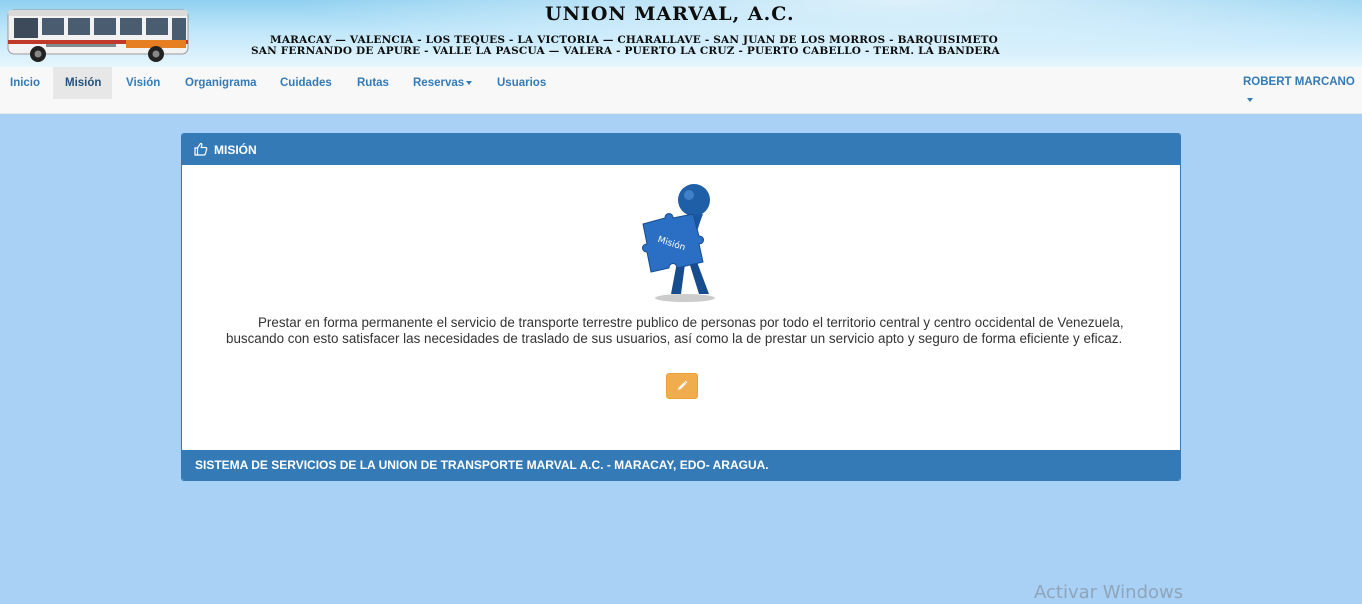 This screenshot has width=1362, height=604. What do you see at coordinates (1109, 592) in the screenshot?
I see `activate-windows-watermark: Activar Windows` at bounding box center [1109, 592].